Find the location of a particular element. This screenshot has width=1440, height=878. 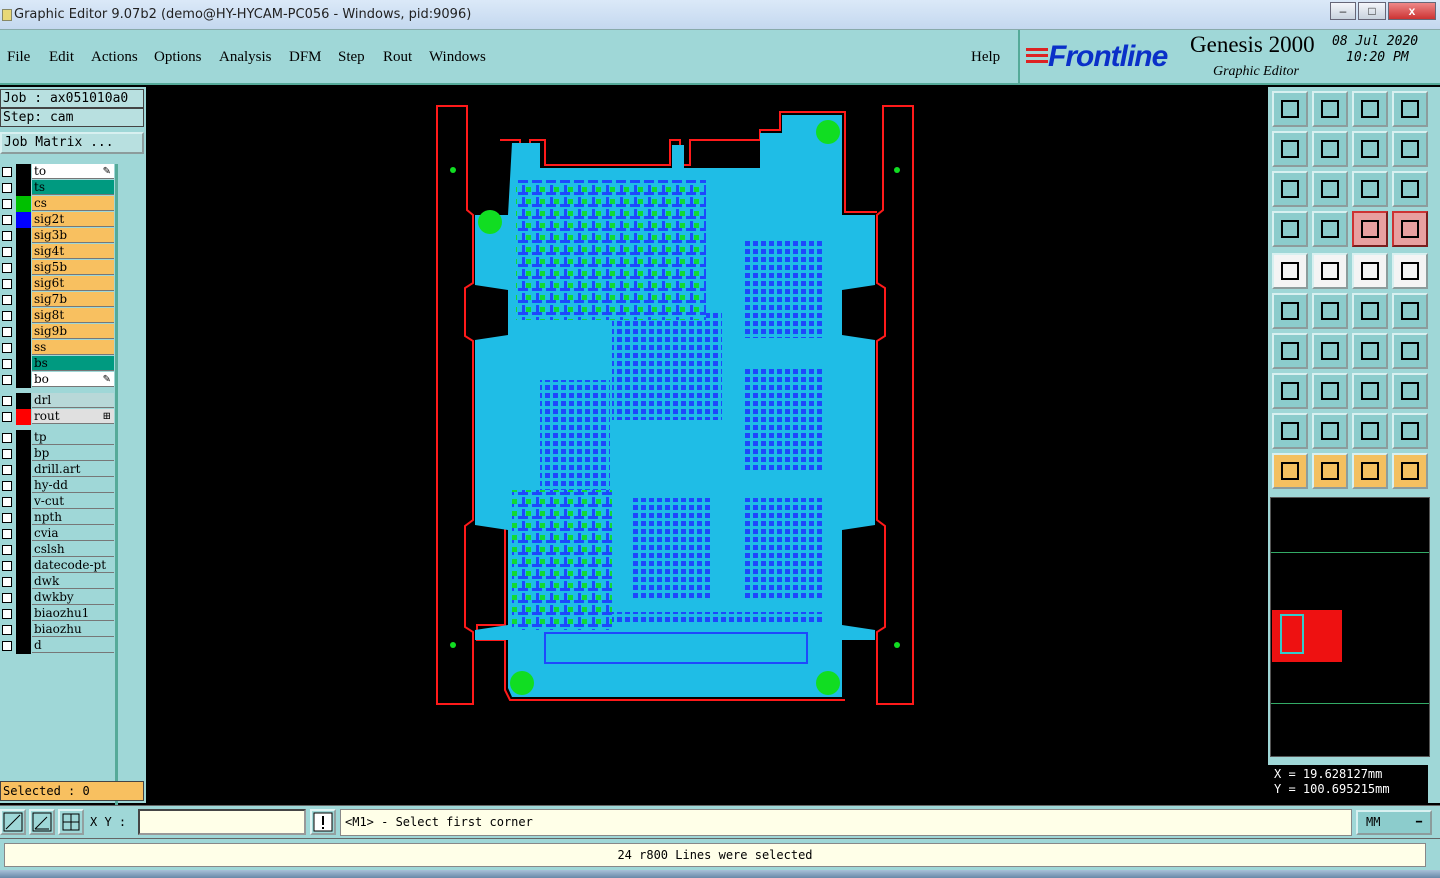

menu-dfm: DFM is located at coordinates (305, 57).